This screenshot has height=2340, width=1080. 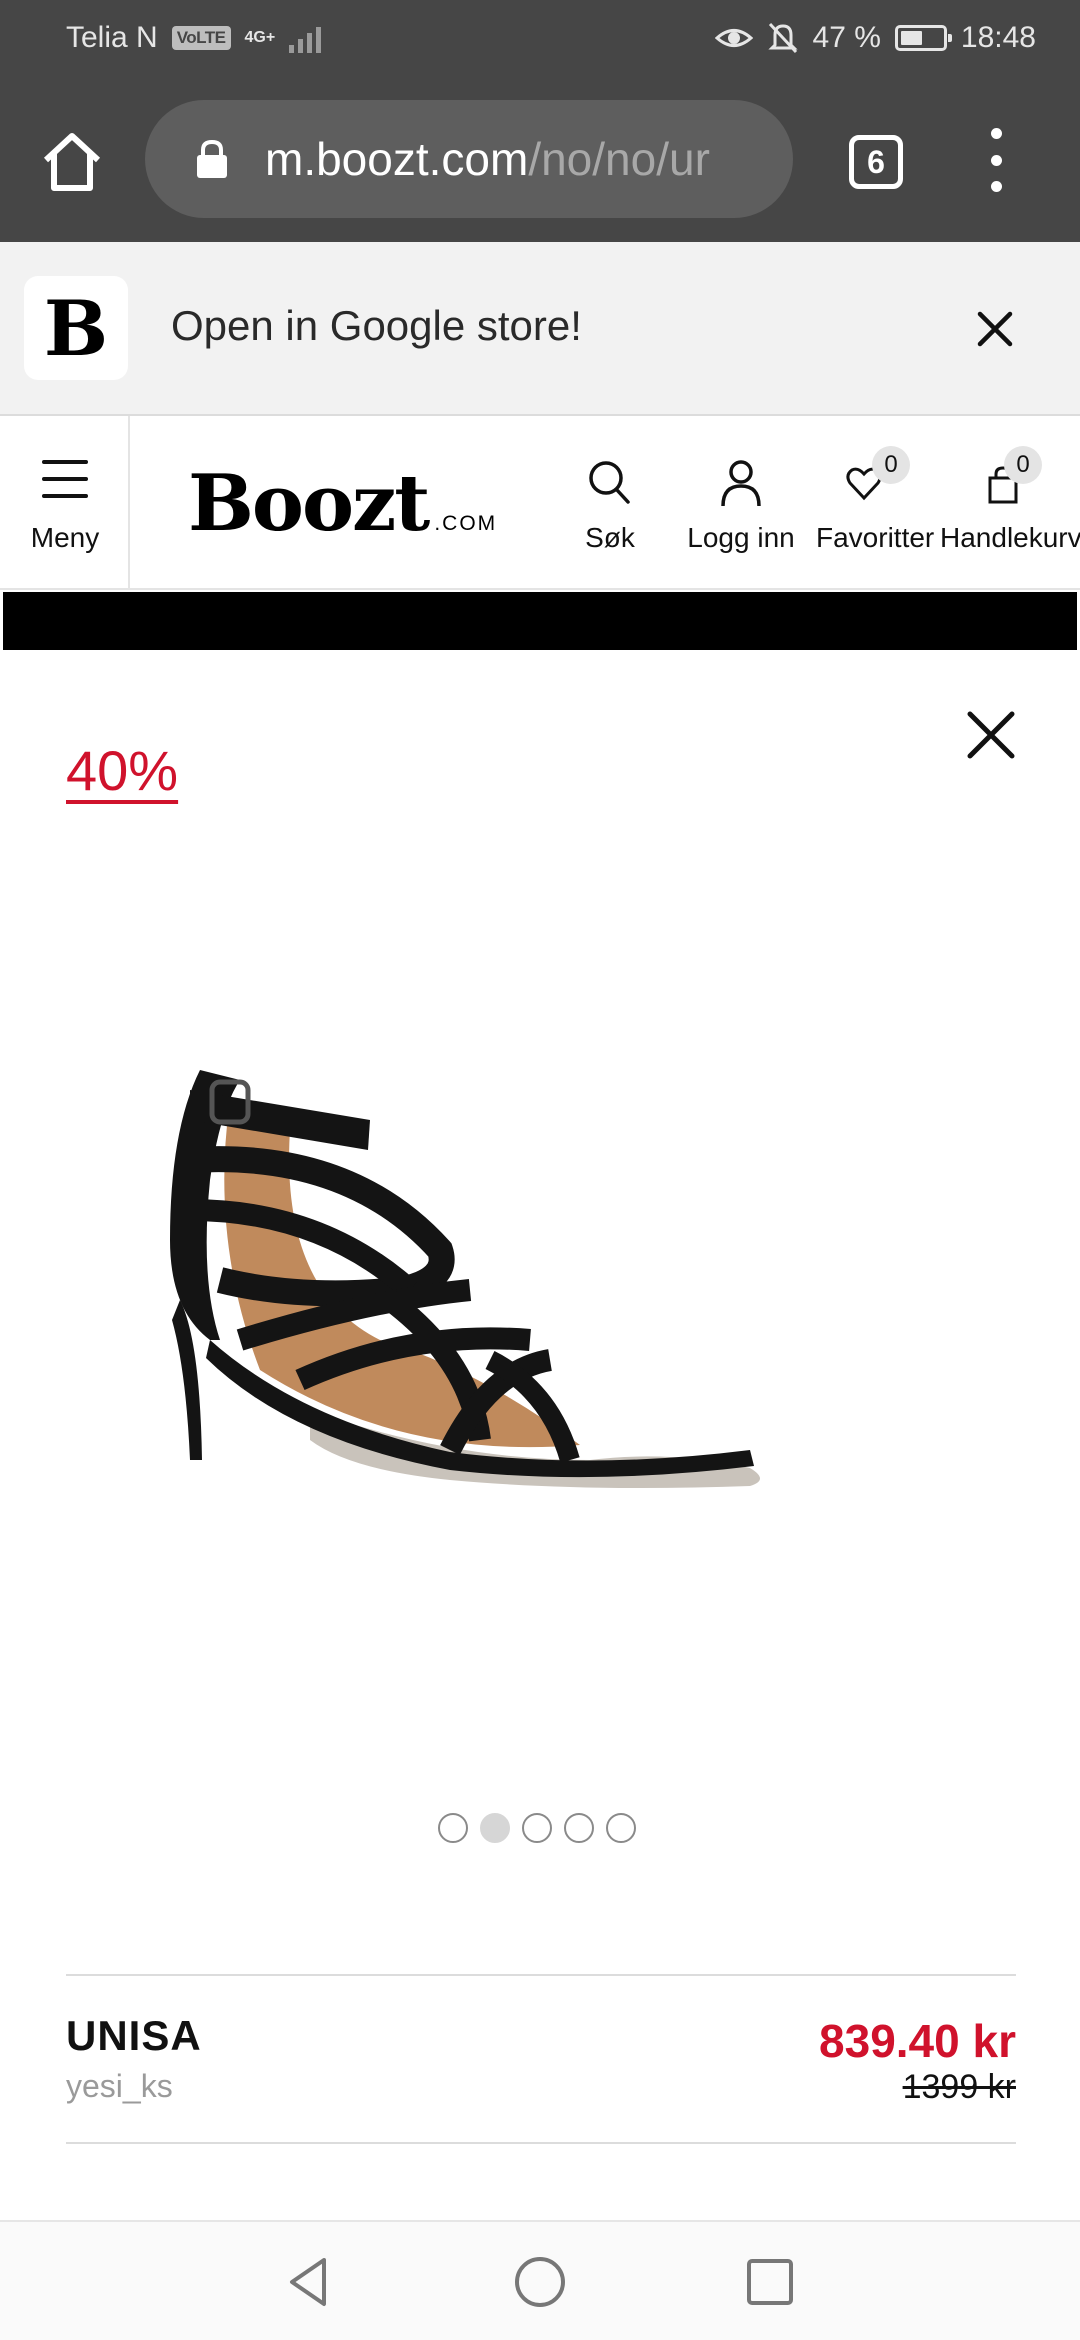 I want to click on tab-switcher-button: 6, so click(x=876, y=162).